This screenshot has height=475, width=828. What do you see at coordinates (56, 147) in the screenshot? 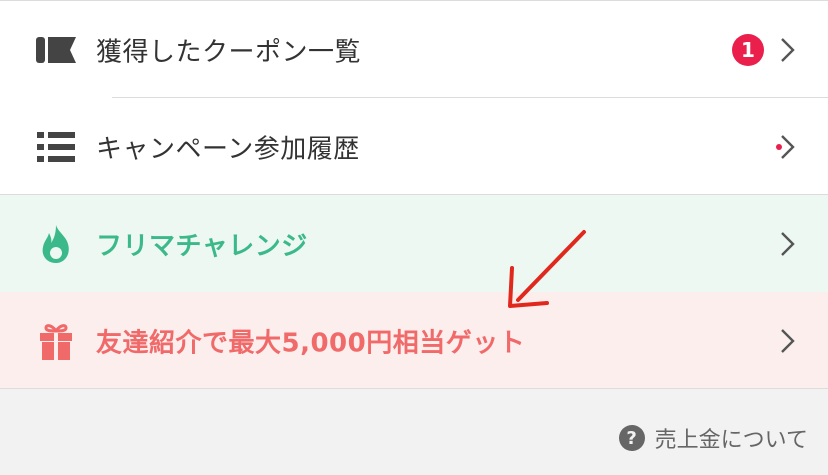
I see `list-icon` at bounding box center [56, 147].